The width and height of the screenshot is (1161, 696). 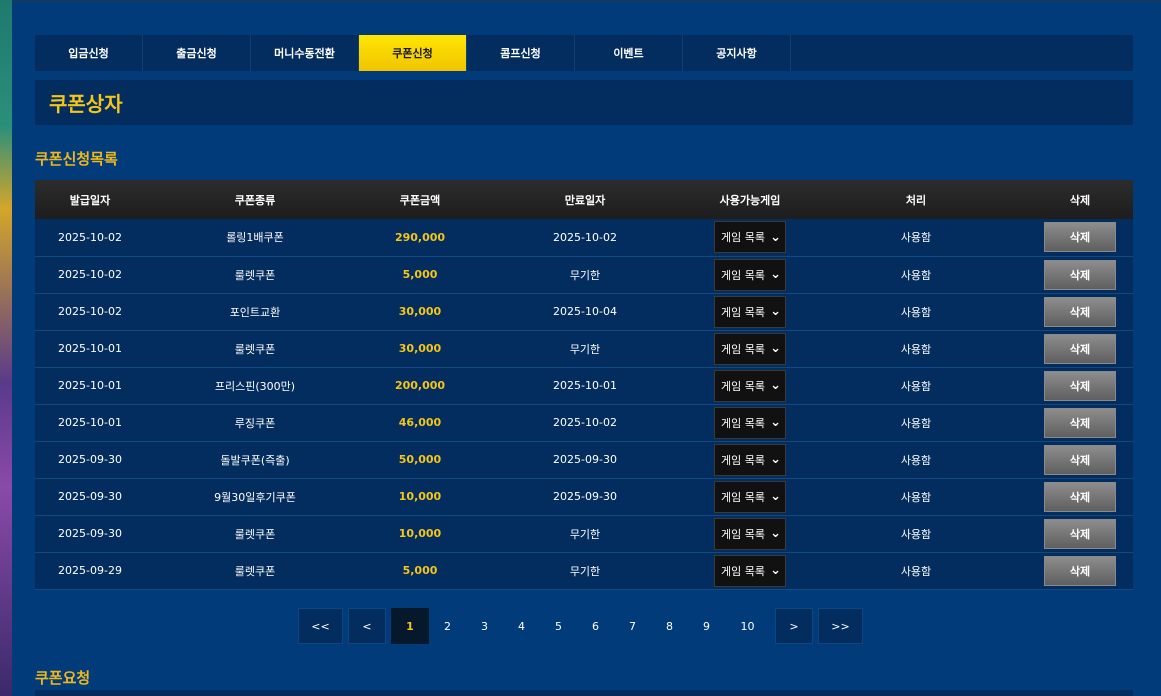 What do you see at coordinates (90, 200) in the screenshot?
I see `column-header: 발급일자` at bounding box center [90, 200].